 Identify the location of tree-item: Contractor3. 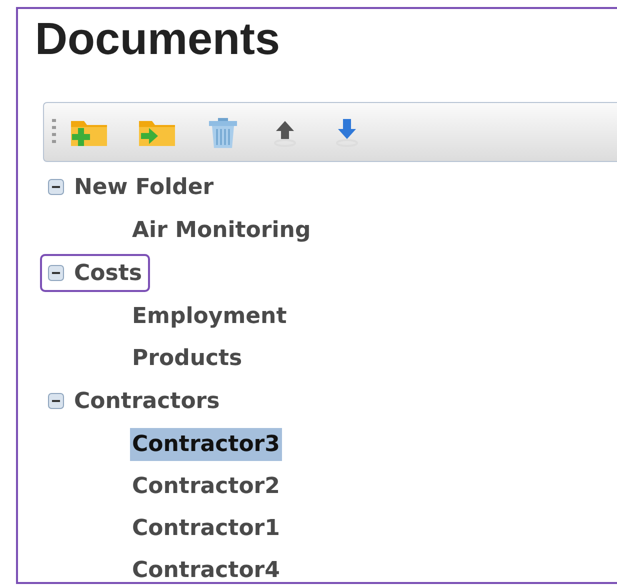
(206, 444).